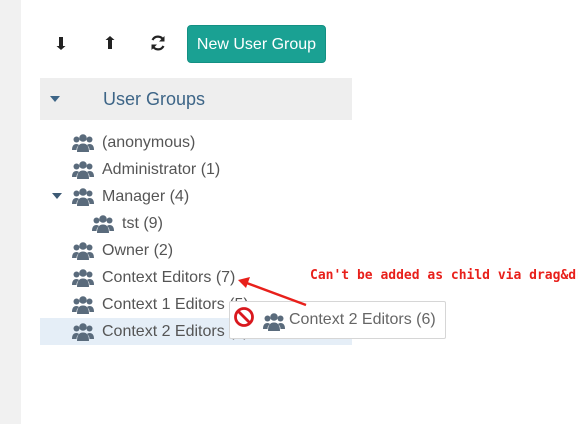  Describe the element at coordinates (175, 331) in the screenshot. I see `tree-node-label: Context 2 Editors (6)` at that location.